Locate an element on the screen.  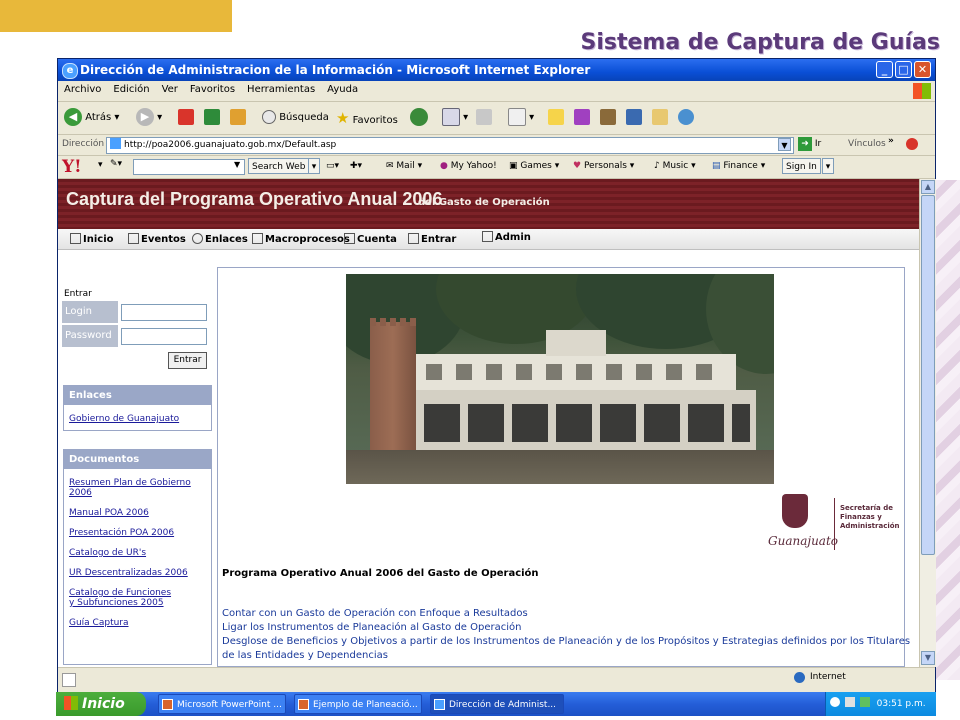
menu-ayuda: Ayuda is located at coordinates (342, 89).